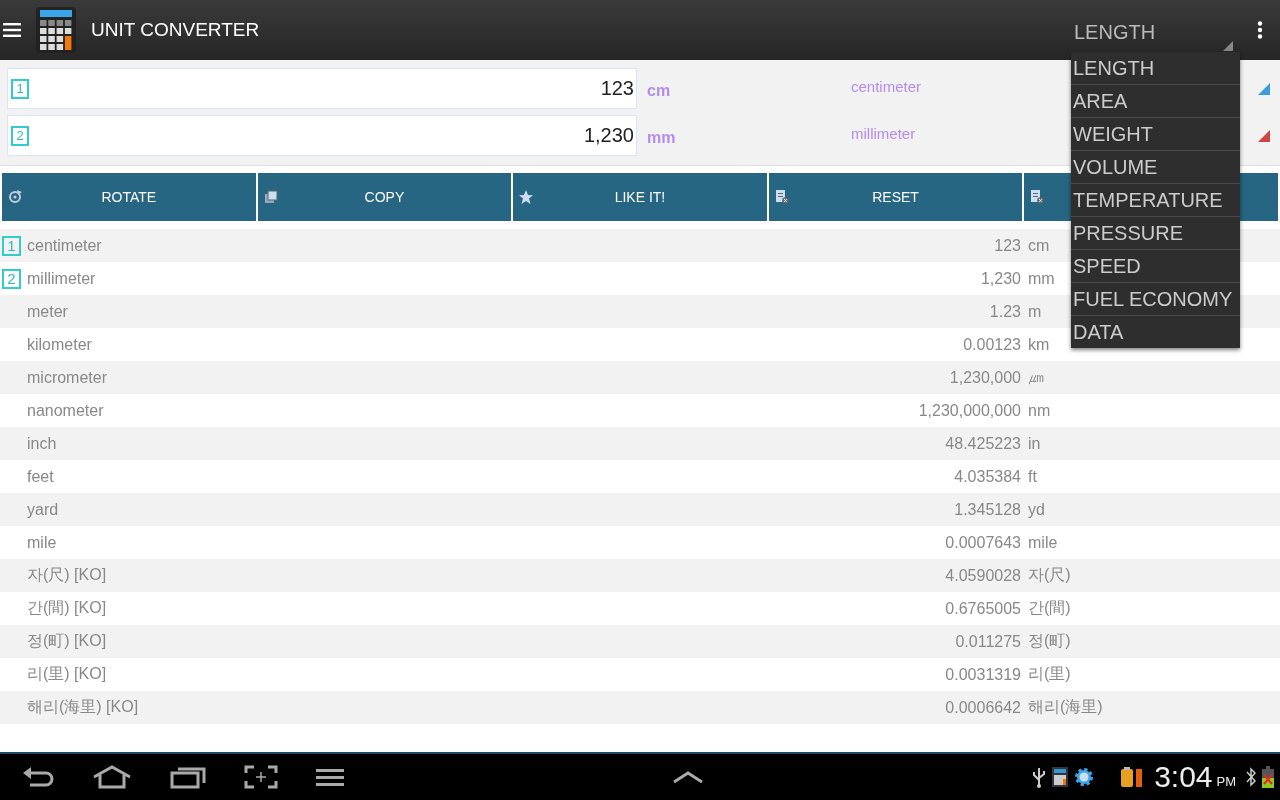 This screenshot has width=1280, height=800. I want to click on converted-value: 1.23, so click(1004, 311).